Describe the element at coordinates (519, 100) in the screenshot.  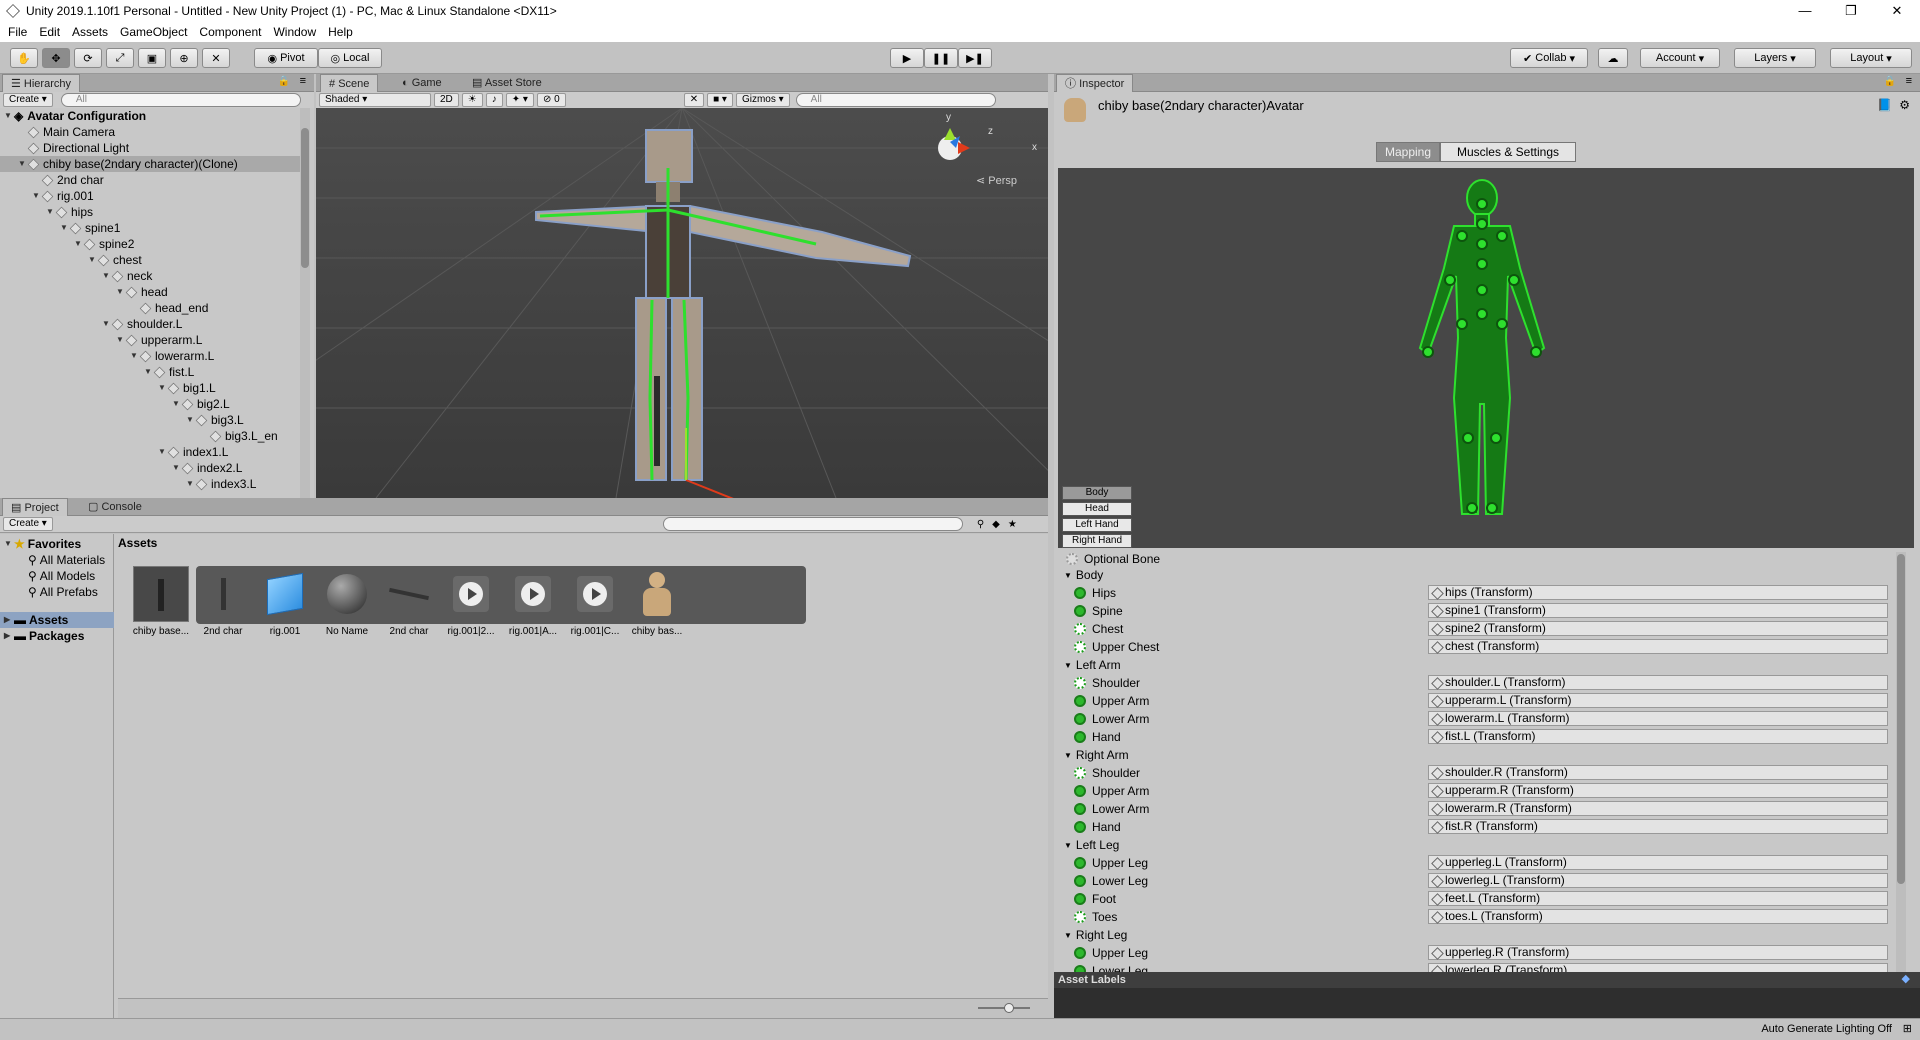
I see `effects-dropdown: ✦ ▾` at that location.